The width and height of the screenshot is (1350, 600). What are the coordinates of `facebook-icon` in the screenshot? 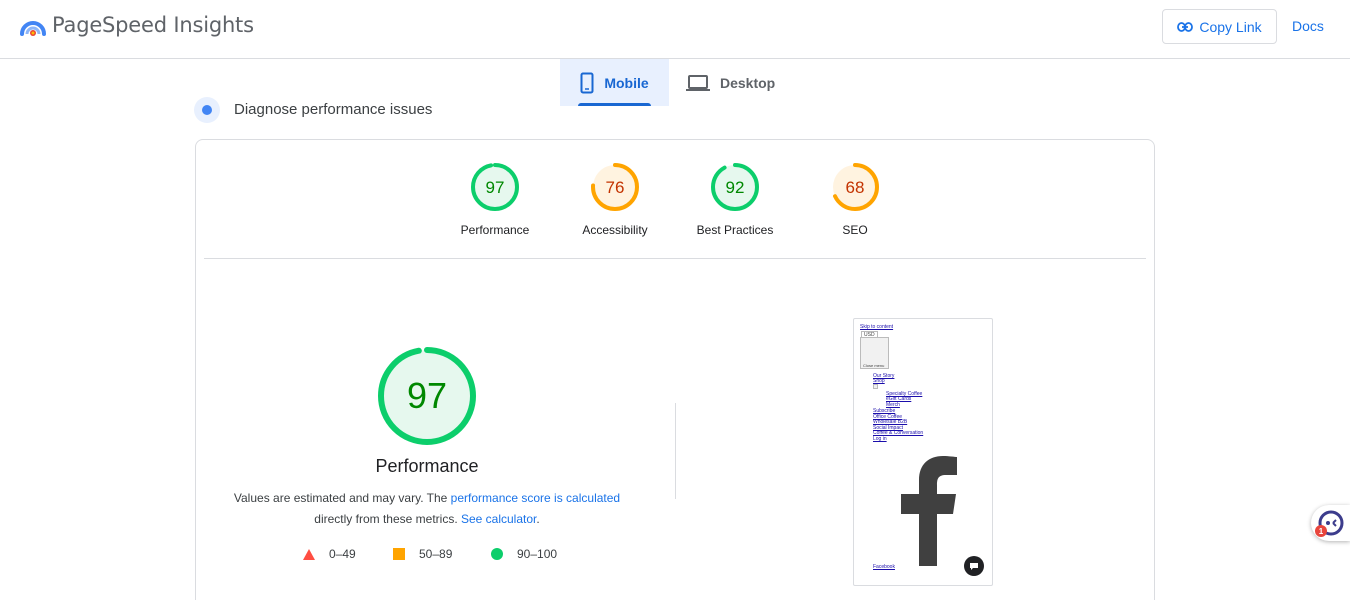 It's located at (929, 511).